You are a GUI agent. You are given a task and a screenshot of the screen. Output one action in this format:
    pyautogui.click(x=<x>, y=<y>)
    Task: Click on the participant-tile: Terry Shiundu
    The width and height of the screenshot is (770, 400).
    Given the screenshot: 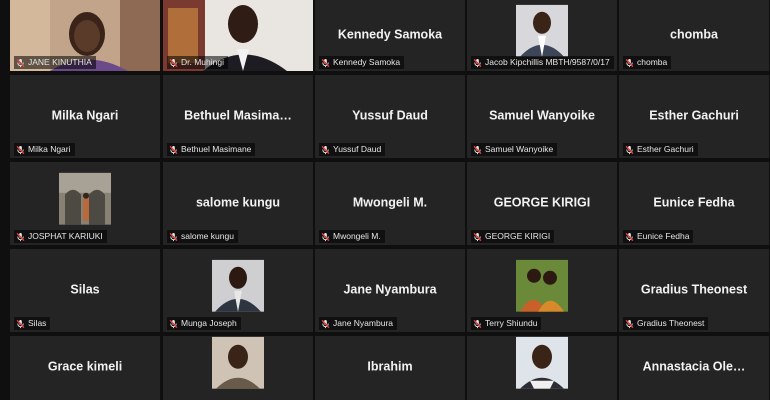 What is the action you would take?
    pyautogui.click(x=542, y=290)
    